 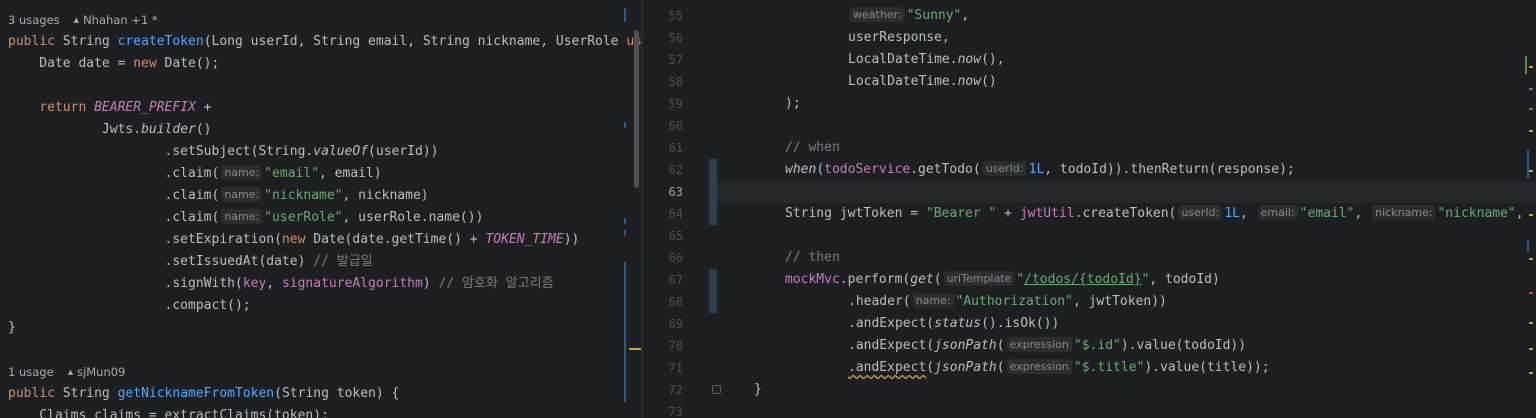 What do you see at coordinates (675, 302) in the screenshot?
I see `line-number: 68` at bounding box center [675, 302].